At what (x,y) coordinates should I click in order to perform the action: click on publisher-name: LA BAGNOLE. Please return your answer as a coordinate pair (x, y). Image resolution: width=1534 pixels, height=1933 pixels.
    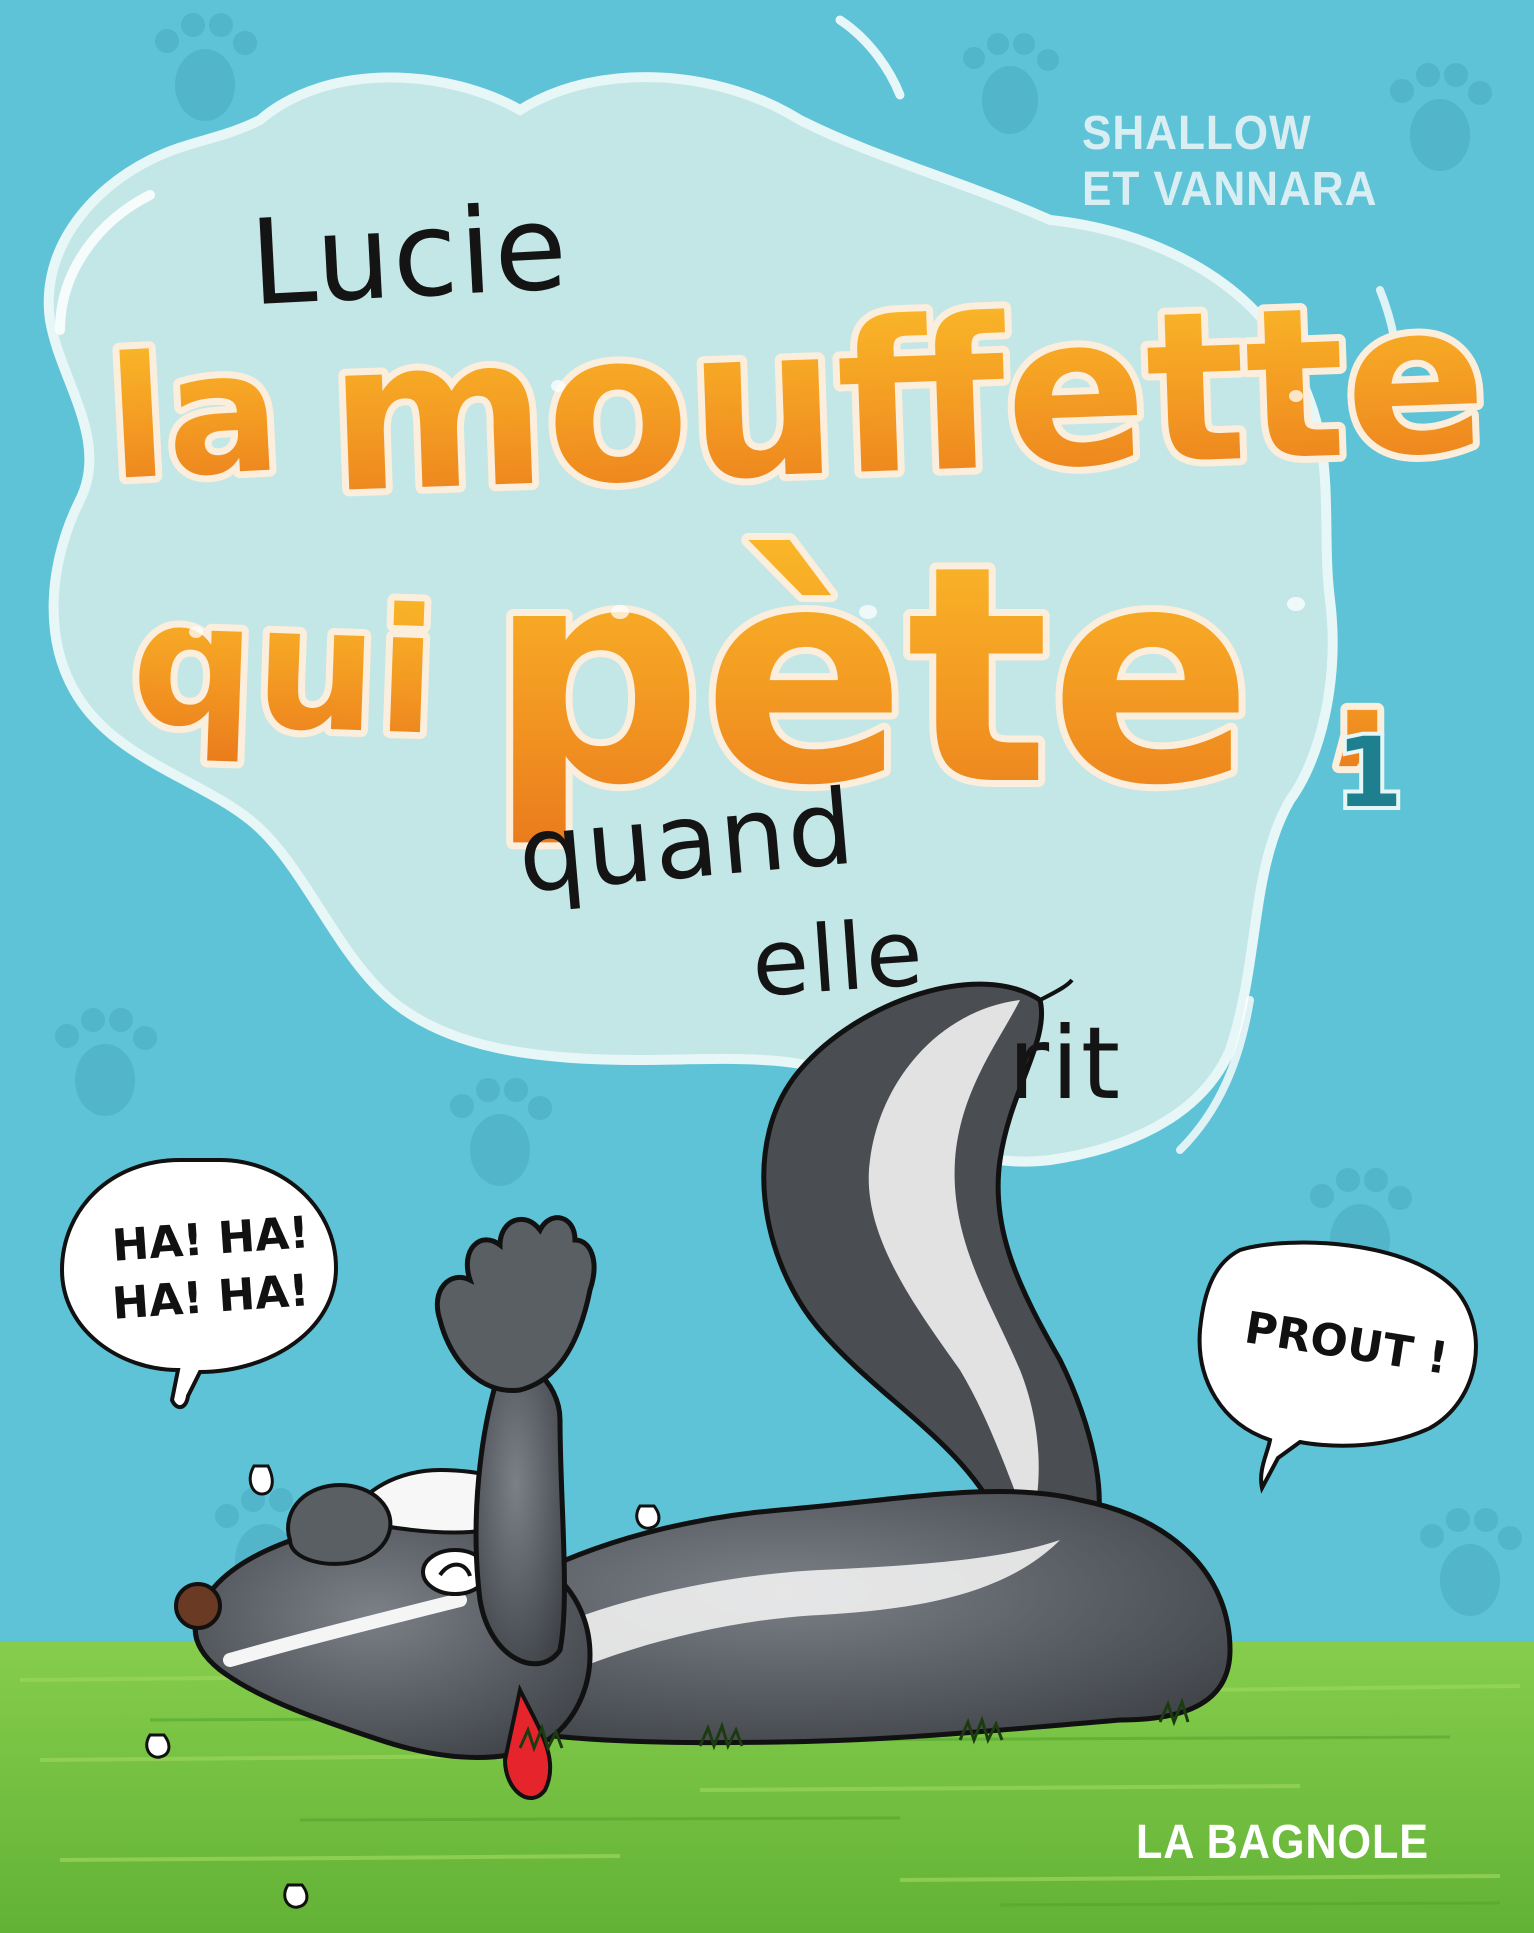
    Looking at the image, I should click on (1282, 1842).